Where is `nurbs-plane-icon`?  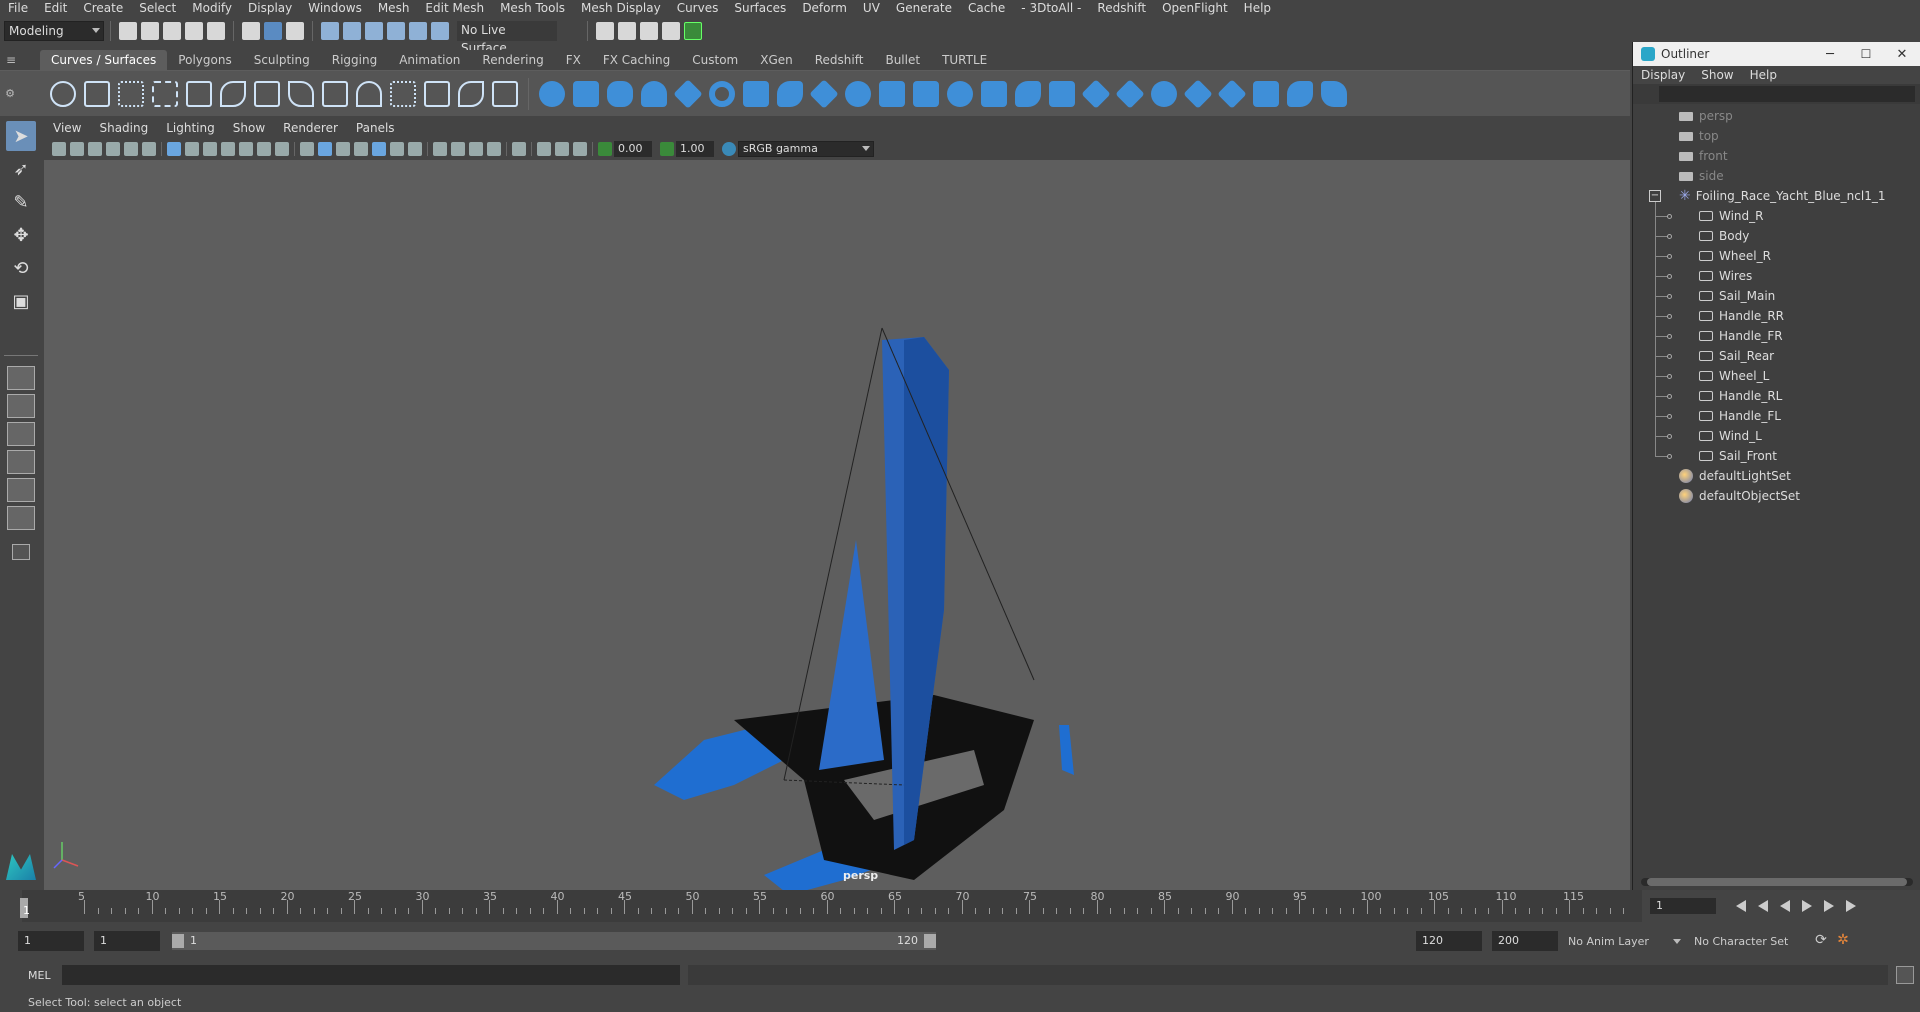
nurbs-plane-icon is located at coordinates (688, 93).